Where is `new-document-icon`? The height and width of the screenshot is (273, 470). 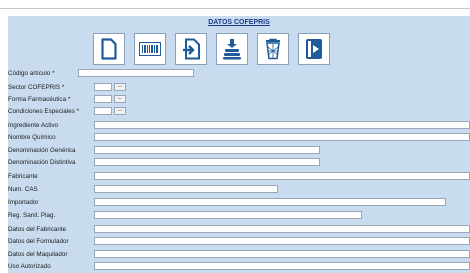
new-document-icon is located at coordinates (109, 49).